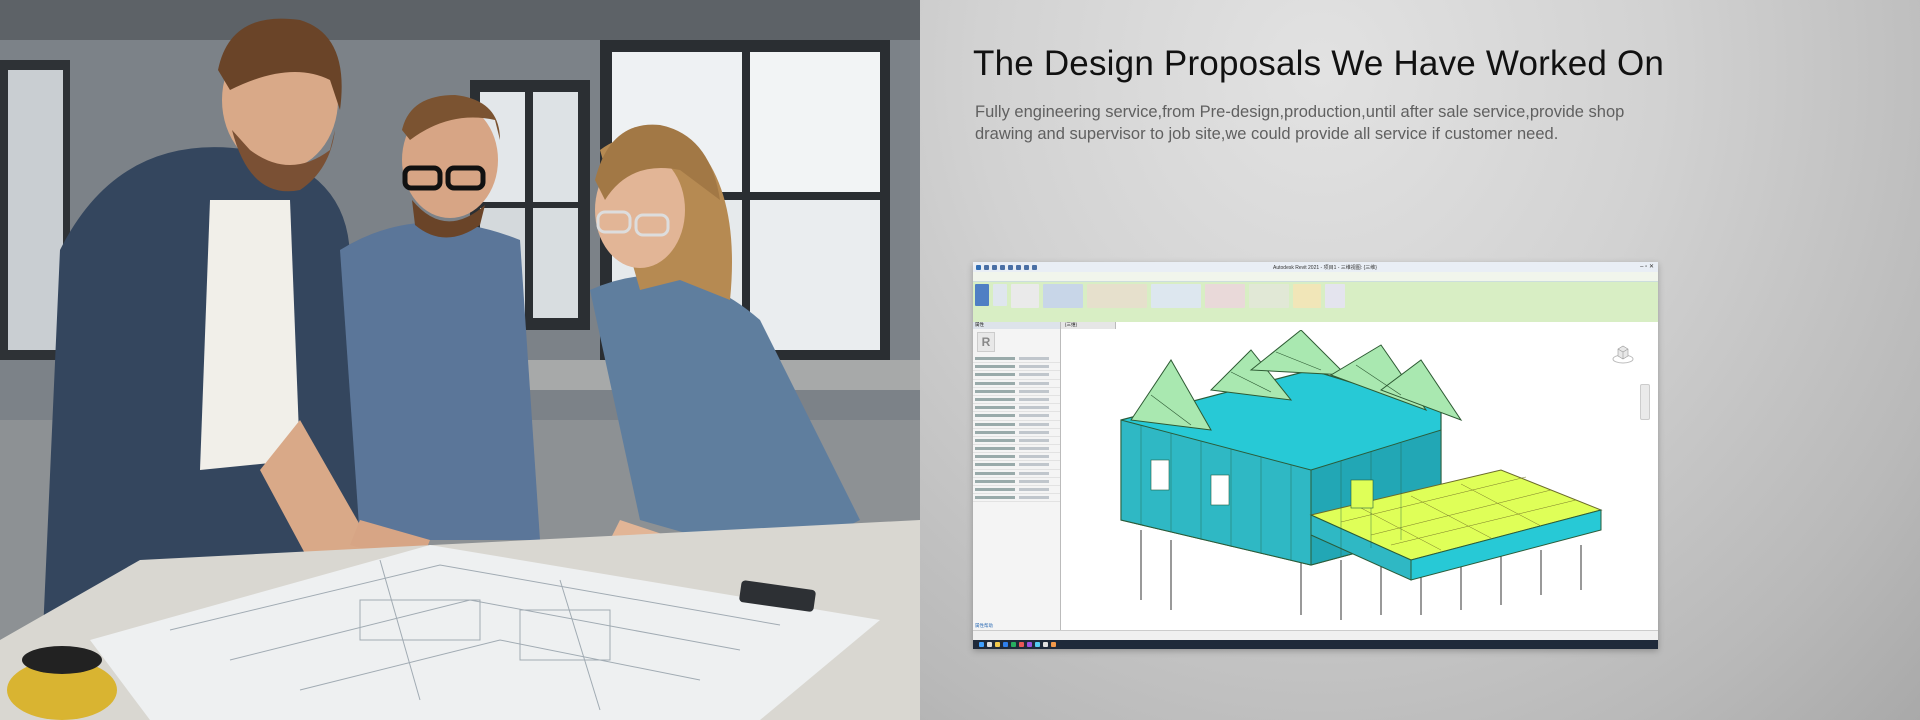 Image resolution: width=1920 pixels, height=720 pixels. I want to click on navigation-bar, so click(1645, 402).